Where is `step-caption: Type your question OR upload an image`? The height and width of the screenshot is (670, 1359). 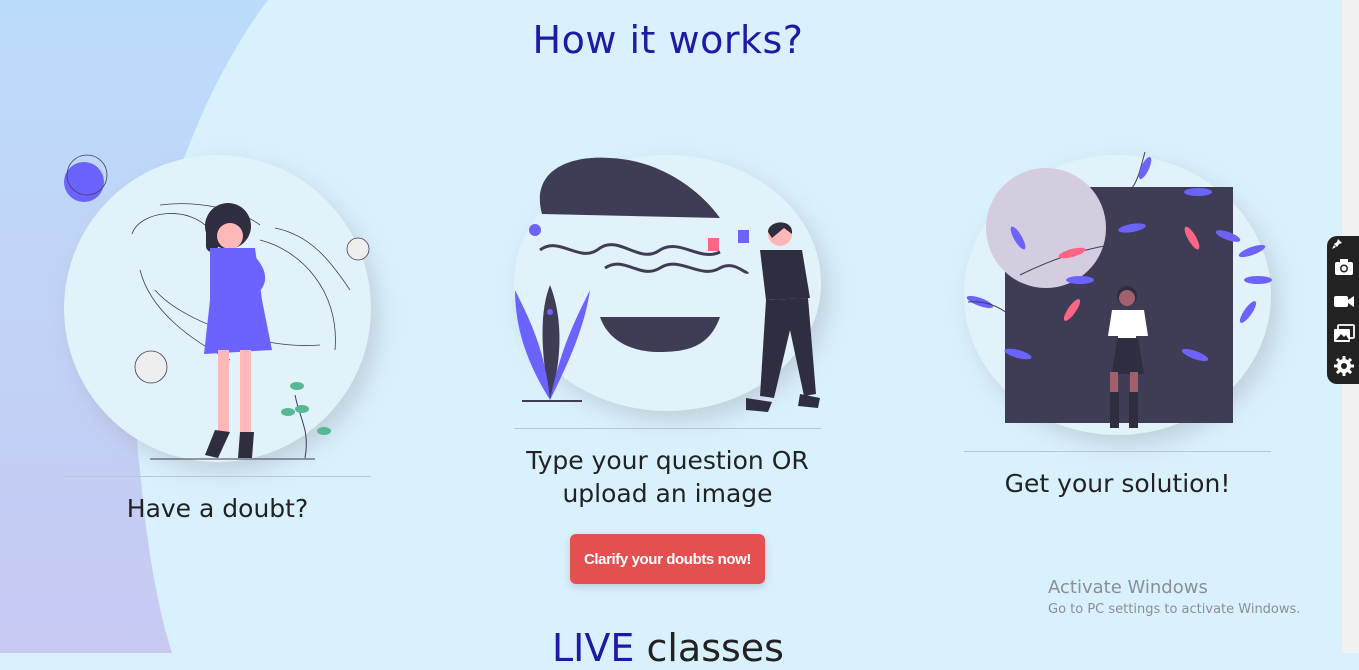 step-caption: Type your question OR upload an image is located at coordinates (667, 477).